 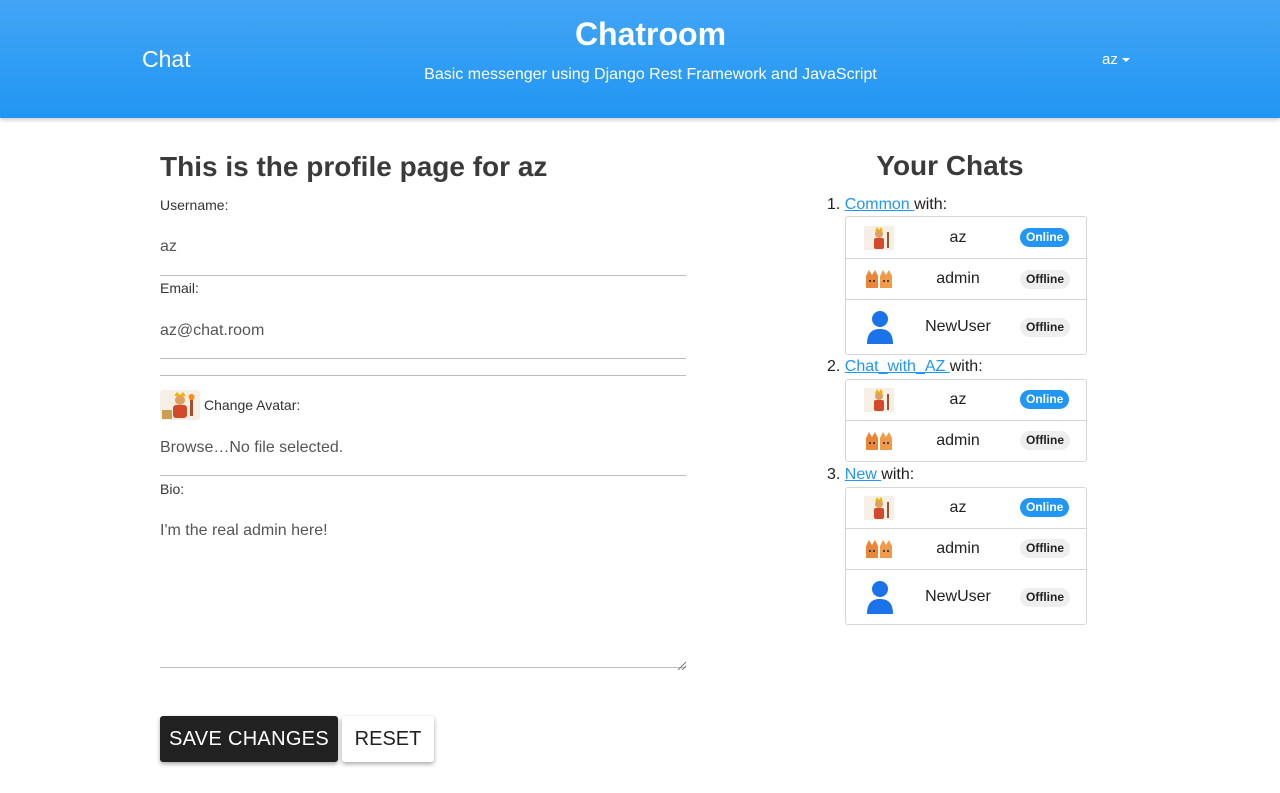 I want to click on chat-link-new: New, so click(x=863, y=474).